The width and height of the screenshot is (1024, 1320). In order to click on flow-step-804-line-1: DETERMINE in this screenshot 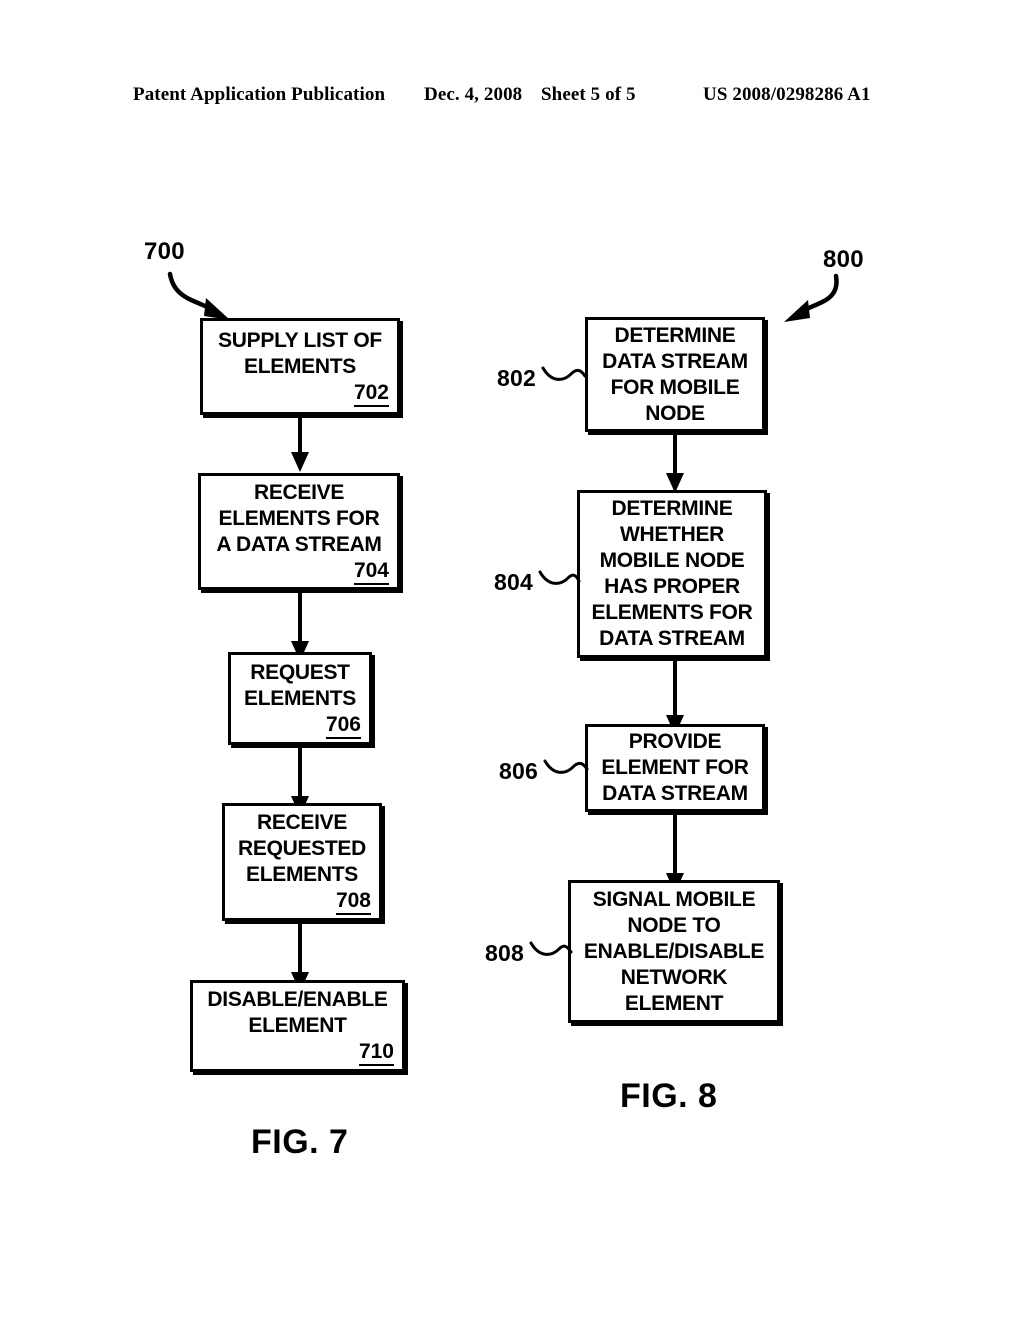, I will do `click(672, 508)`.